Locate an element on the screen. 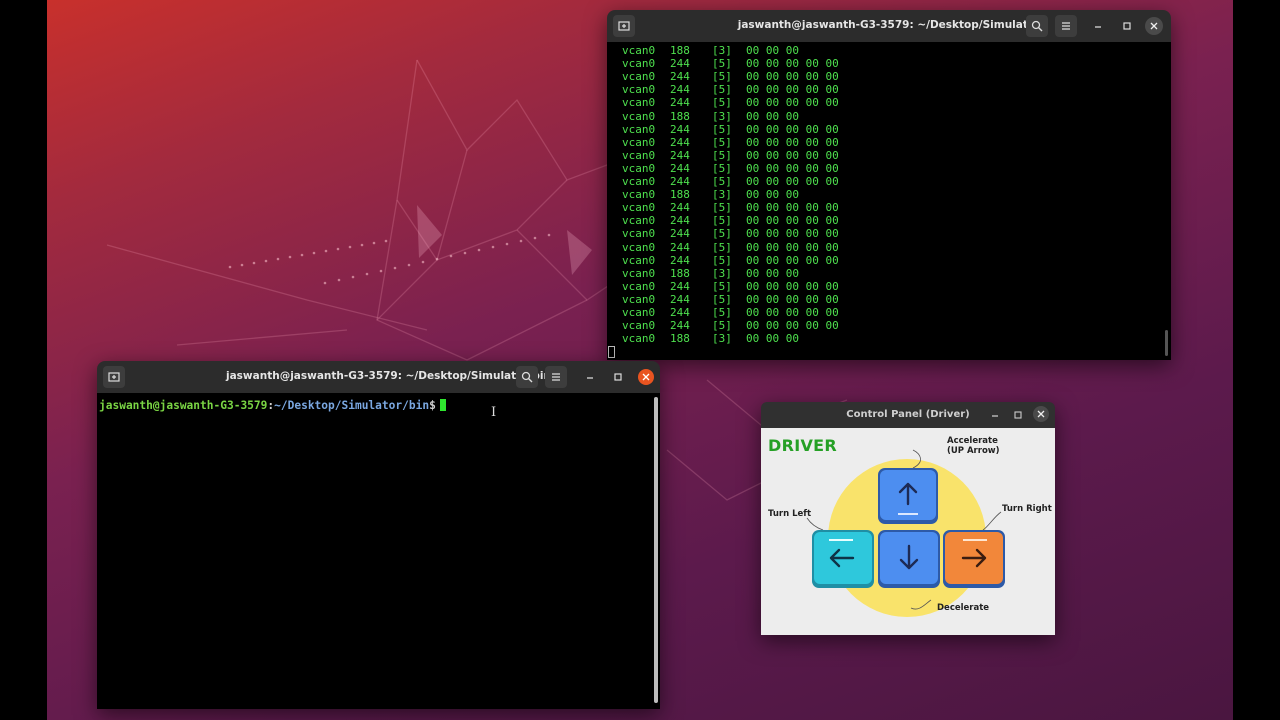 This screenshot has height=720, width=1280. turn-left-label: Turn Left is located at coordinates (790, 514).